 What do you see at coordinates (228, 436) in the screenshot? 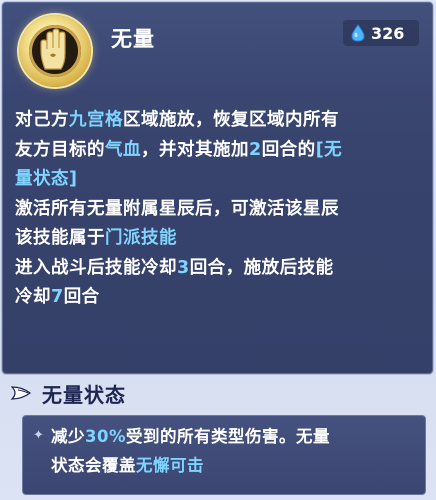
I see `text-segment: 受到的所有类型伤害。无量` at bounding box center [228, 436].